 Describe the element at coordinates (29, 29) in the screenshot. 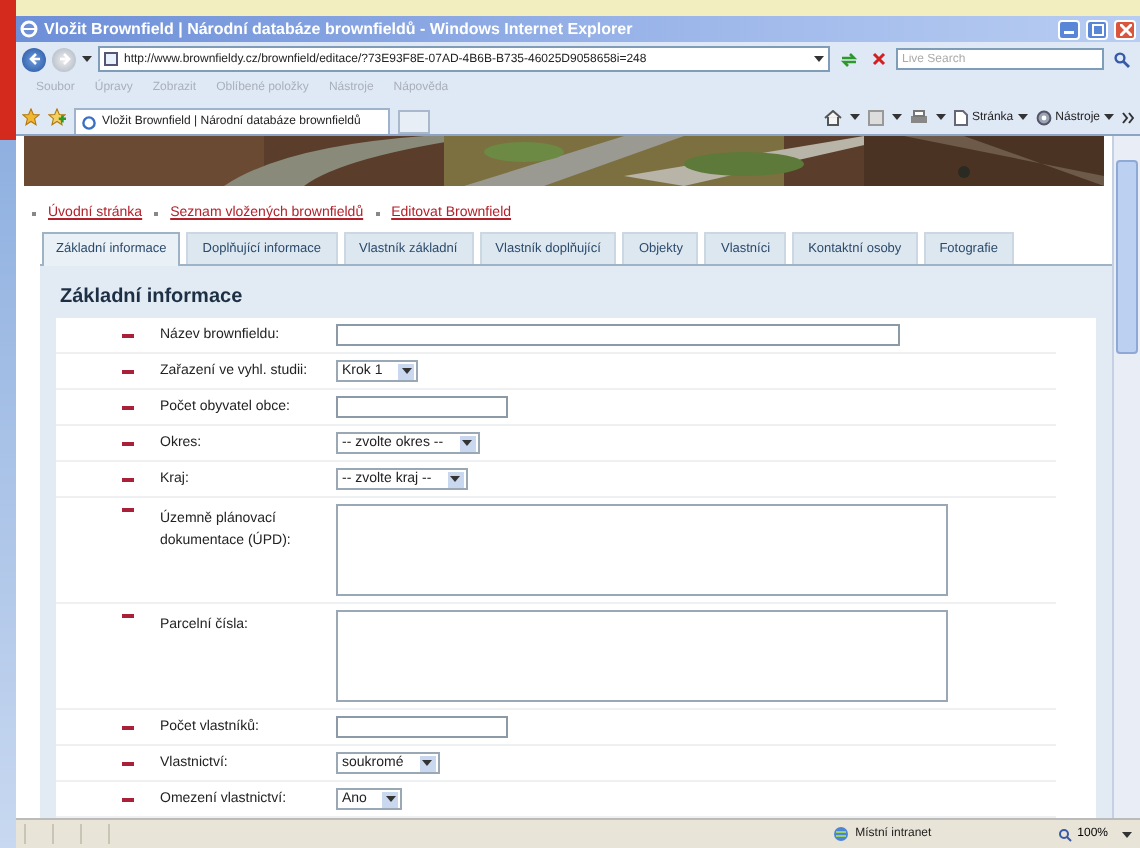

I see `browser-logo-icon` at that location.